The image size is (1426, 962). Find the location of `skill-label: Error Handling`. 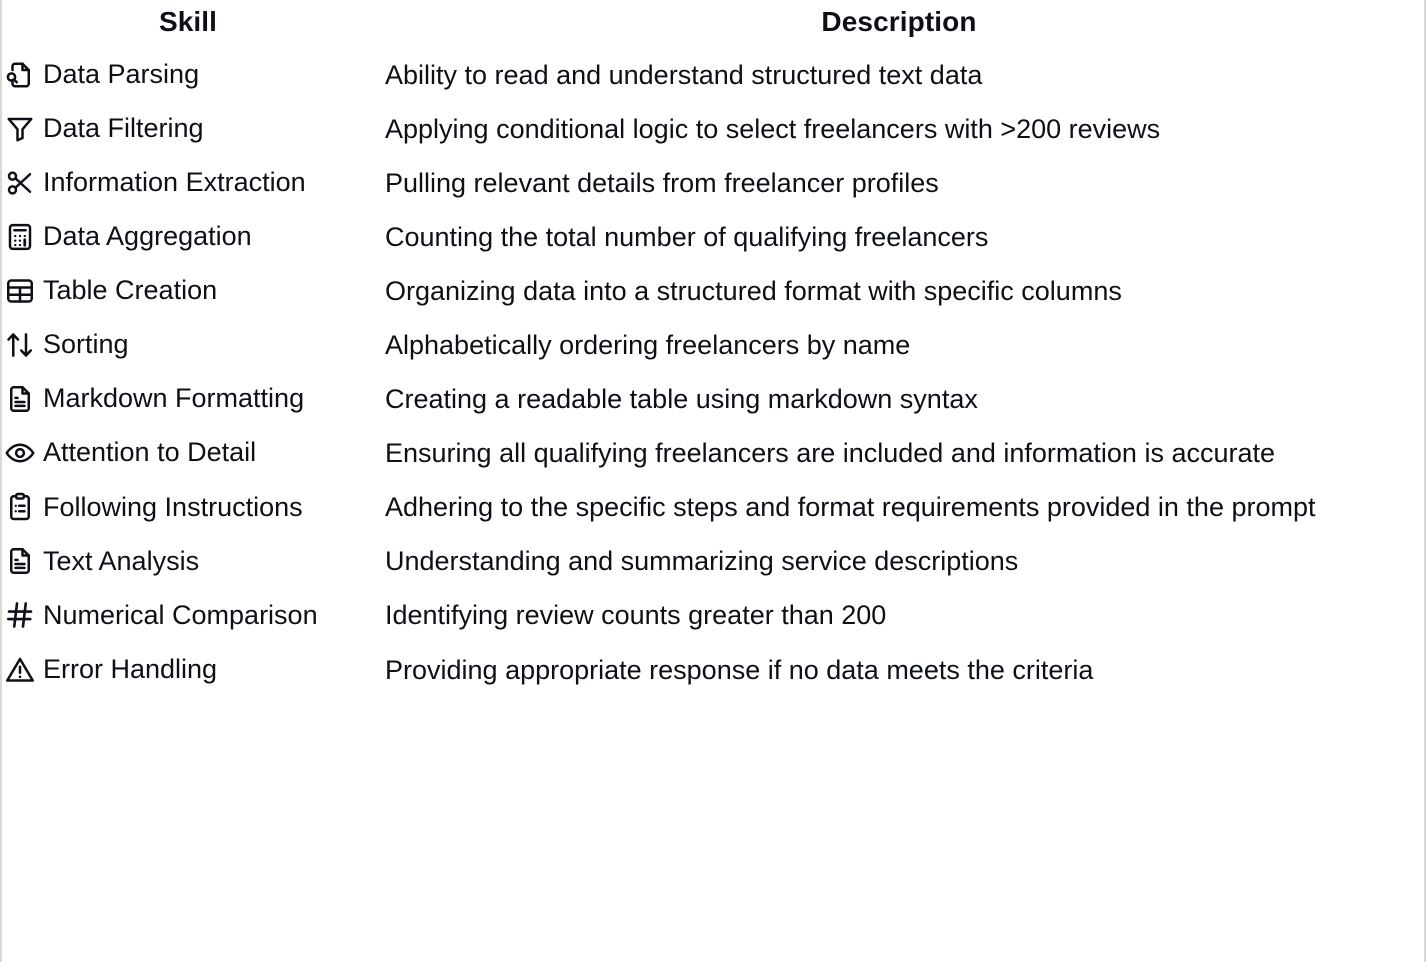

skill-label: Error Handling is located at coordinates (130, 668).